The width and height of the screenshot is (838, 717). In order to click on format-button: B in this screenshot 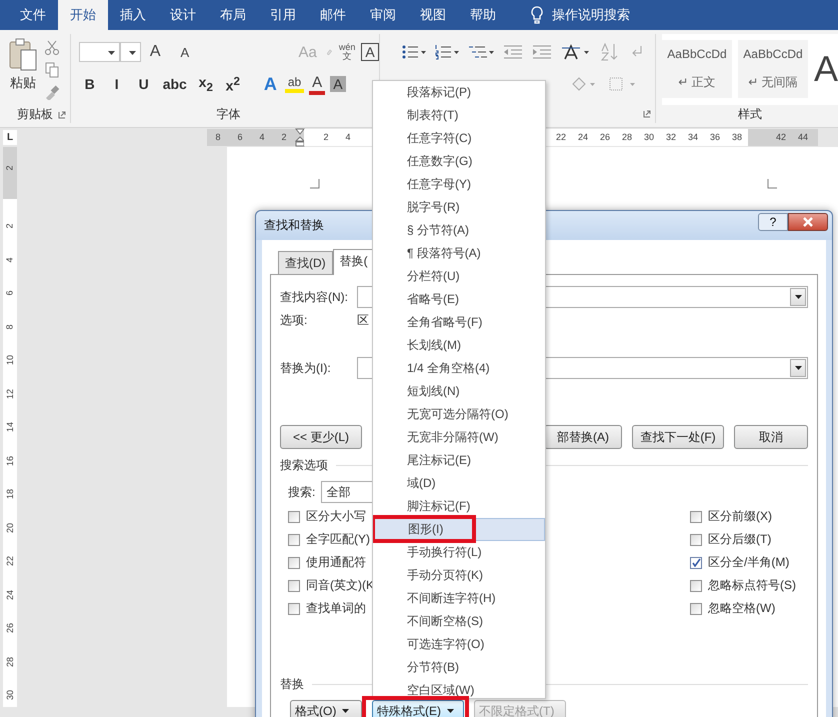, I will do `click(89, 84)`.